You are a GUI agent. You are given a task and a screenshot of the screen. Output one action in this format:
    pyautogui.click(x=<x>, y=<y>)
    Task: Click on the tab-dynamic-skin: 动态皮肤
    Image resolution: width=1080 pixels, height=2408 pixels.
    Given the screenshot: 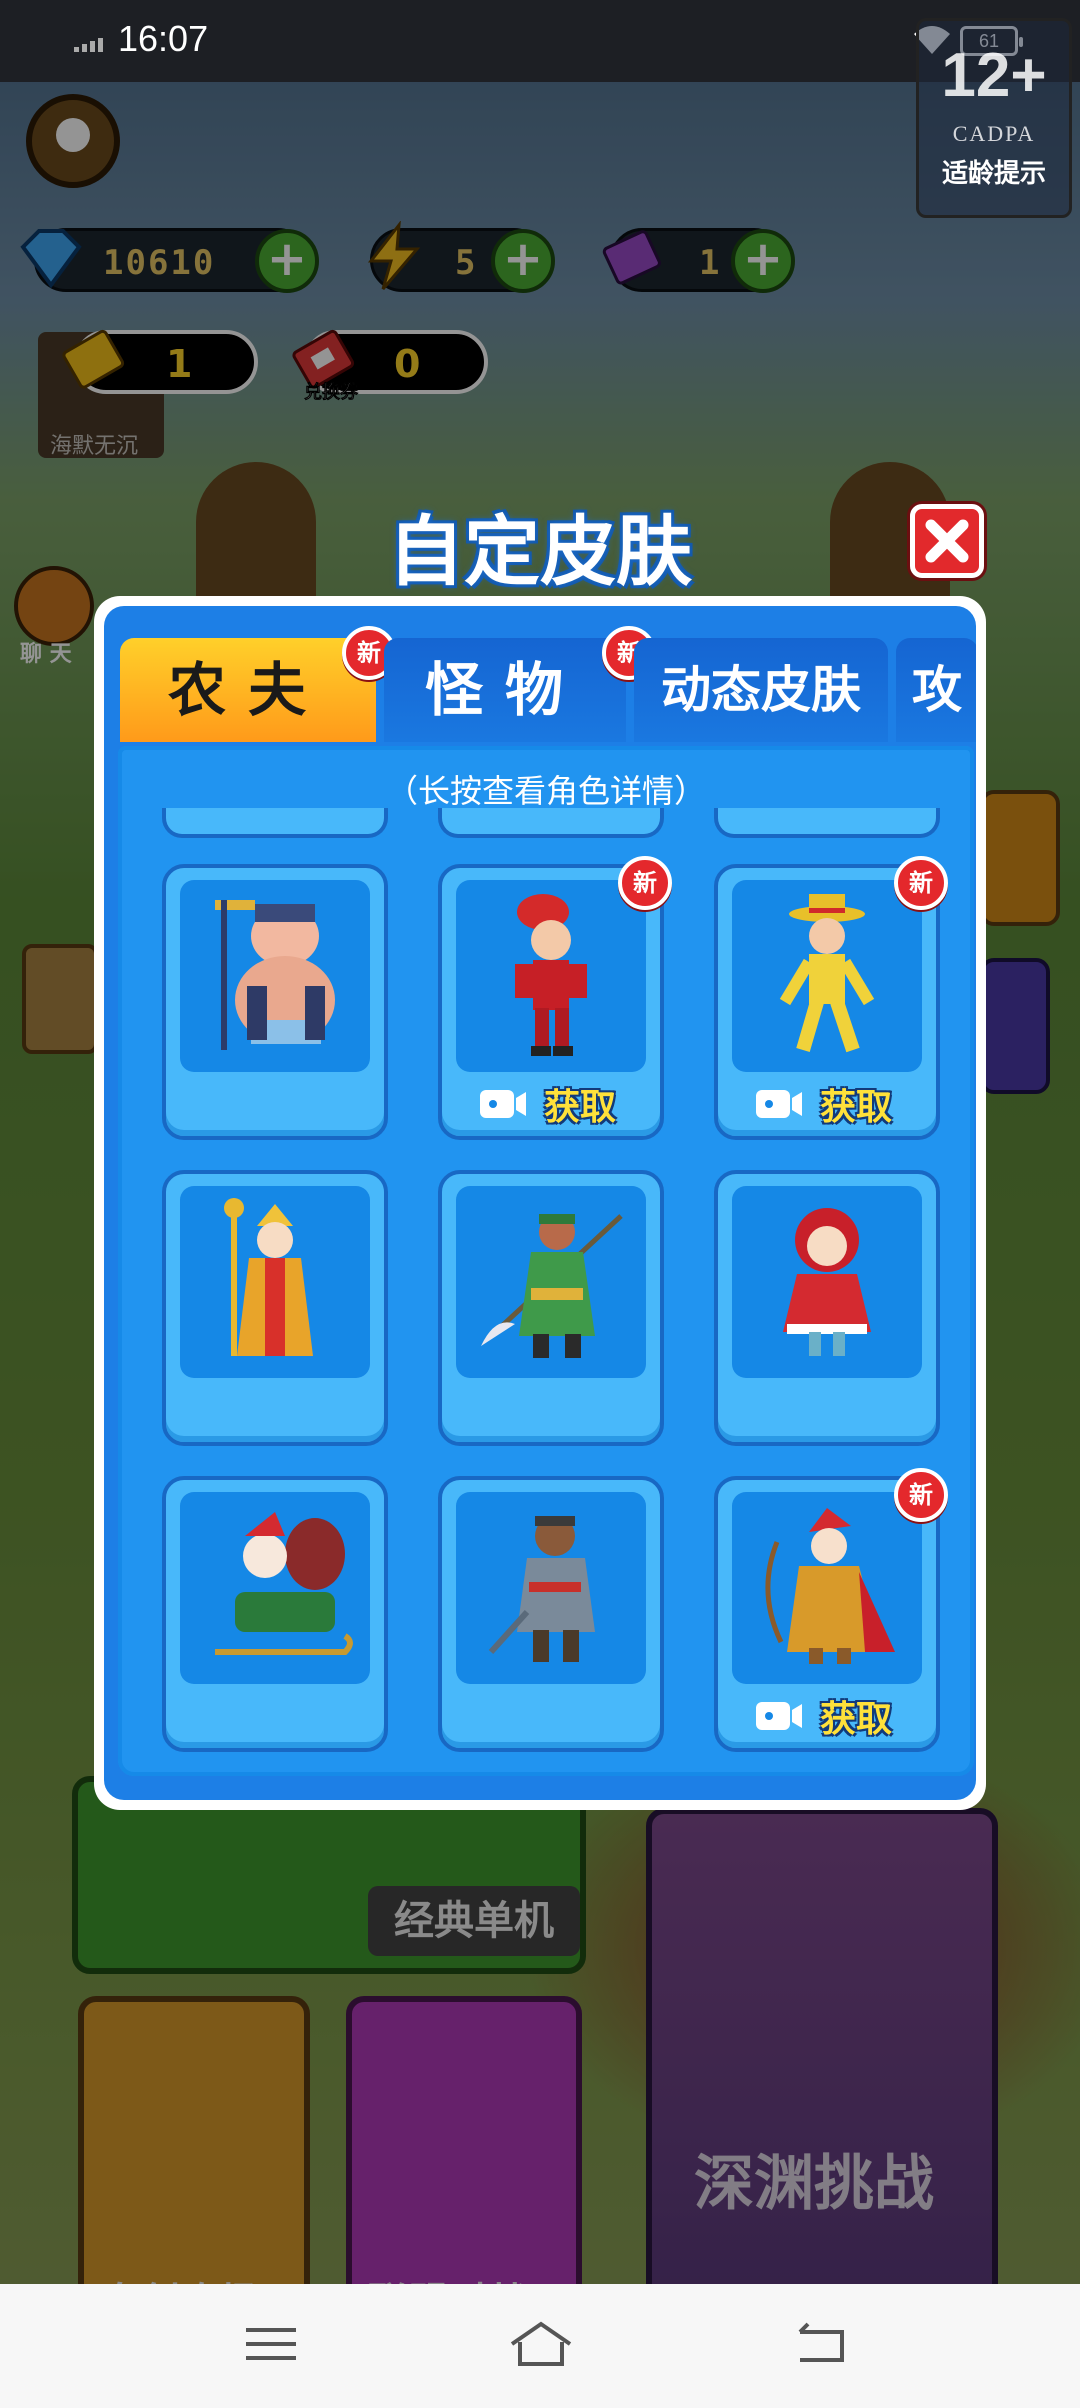 What is the action you would take?
    pyautogui.click(x=761, y=690)
    